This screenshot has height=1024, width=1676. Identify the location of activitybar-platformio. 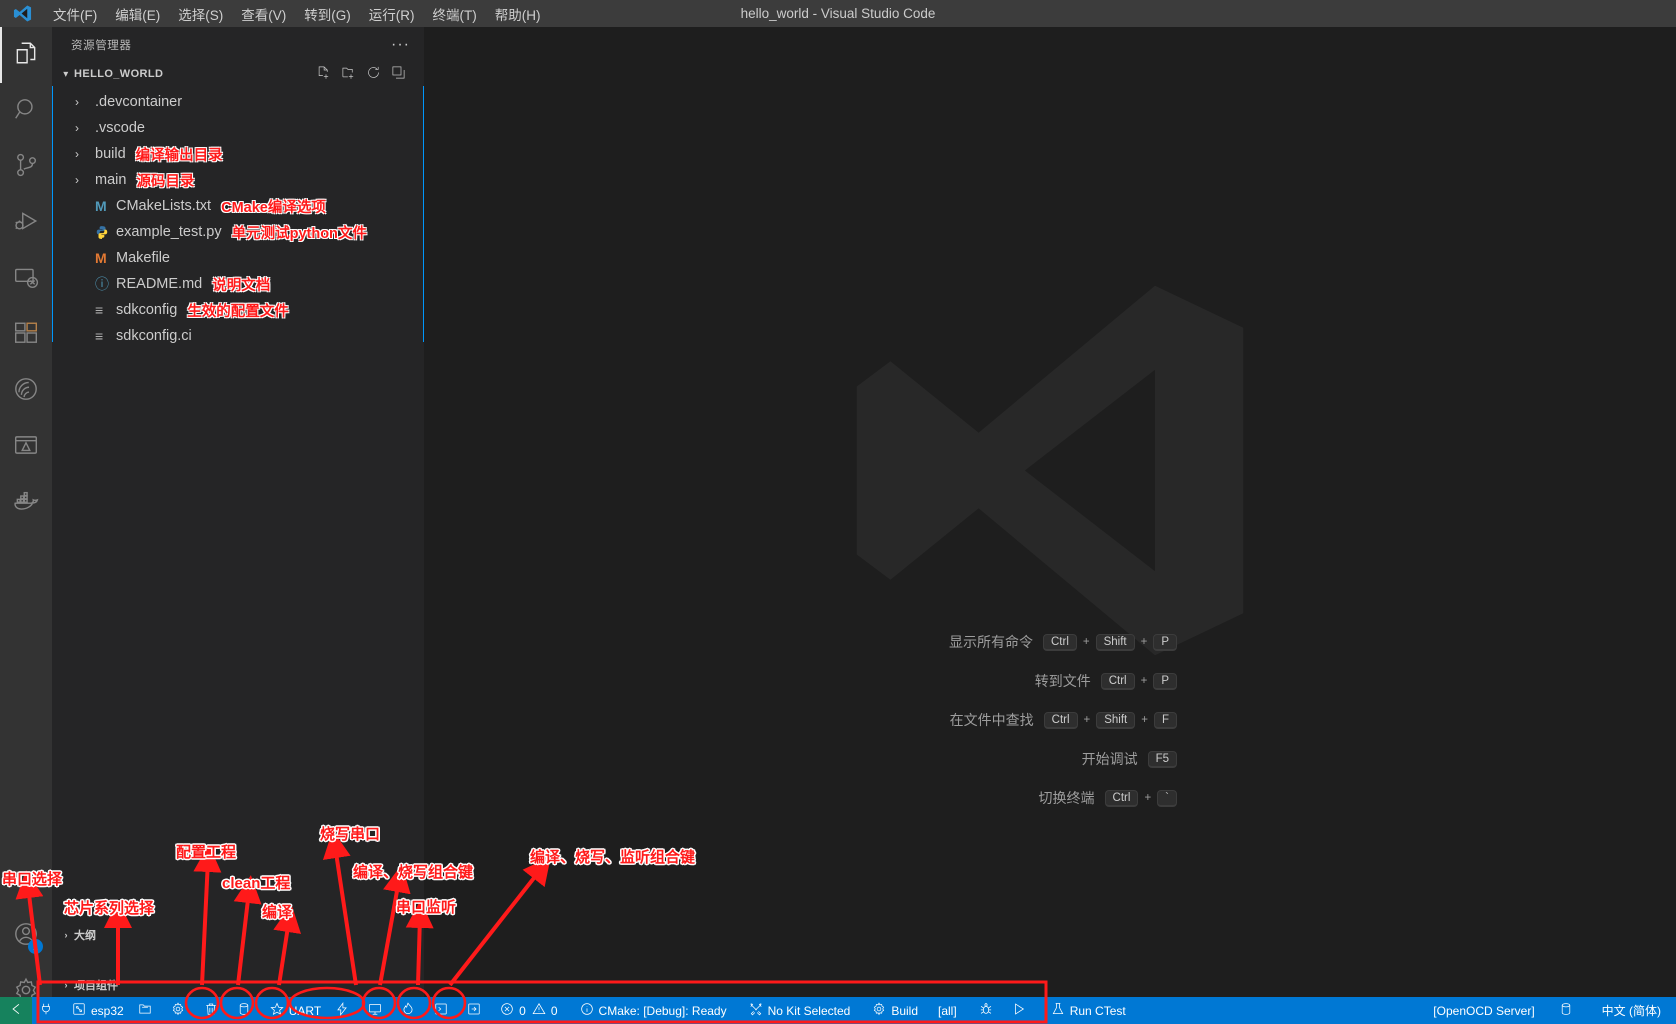
(26, 447).